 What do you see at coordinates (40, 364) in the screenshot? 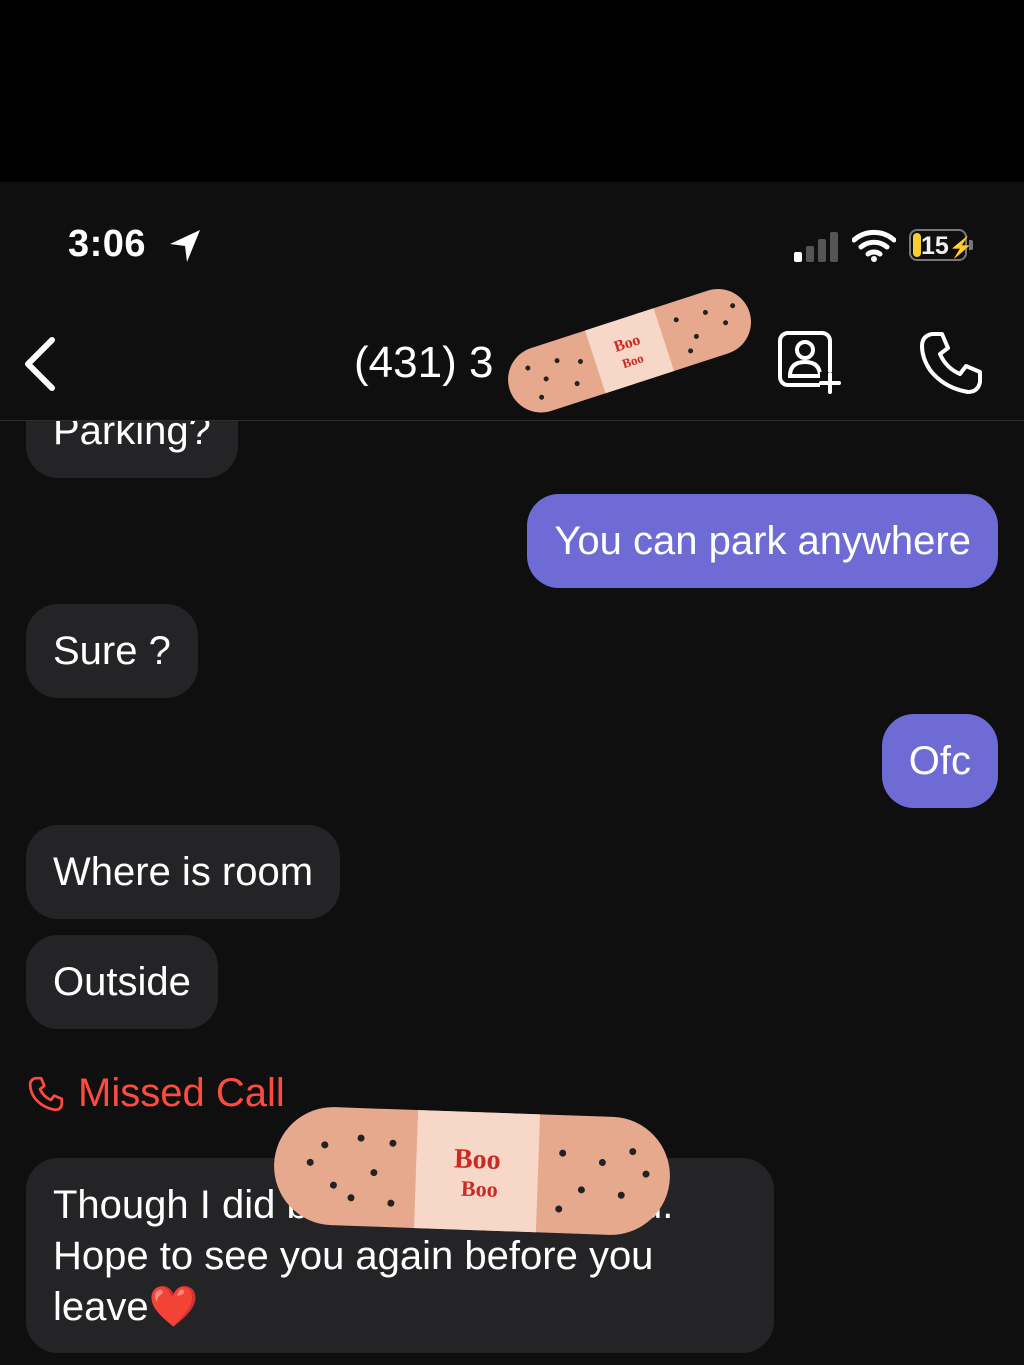
I see `back-chevron-icon` at bounding box center [40, 364].